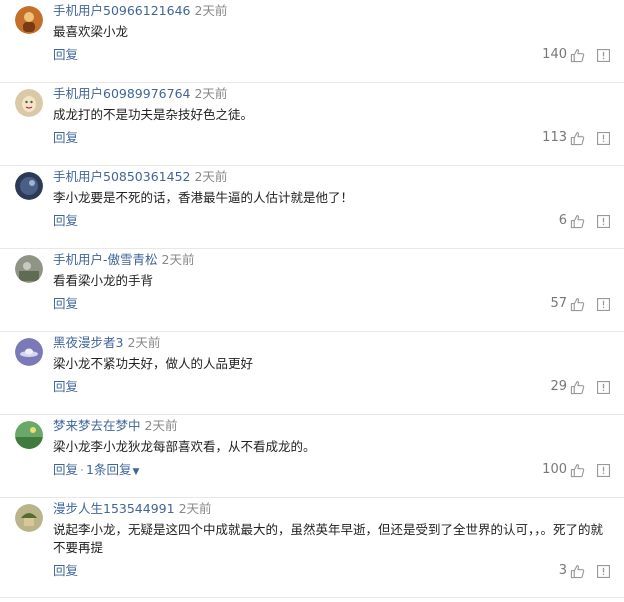  What do you see at coordinates (108, 469) in the screenshot?
I see `expand-replies-button: 1条回复` at bounding box center [108, 469].